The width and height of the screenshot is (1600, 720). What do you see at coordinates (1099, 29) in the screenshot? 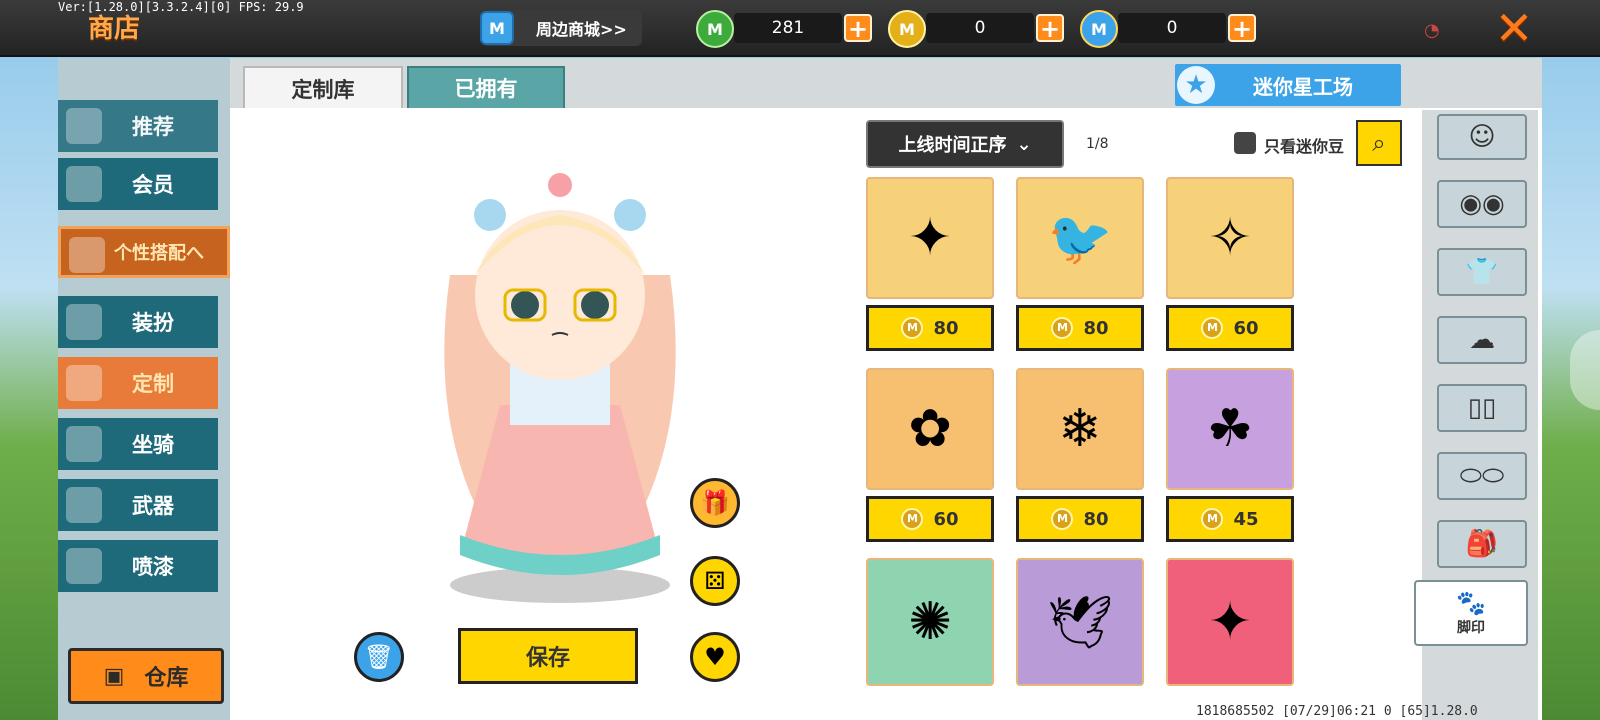
I see `blue-coin-icon: M` at bounding box center [1099, 29].